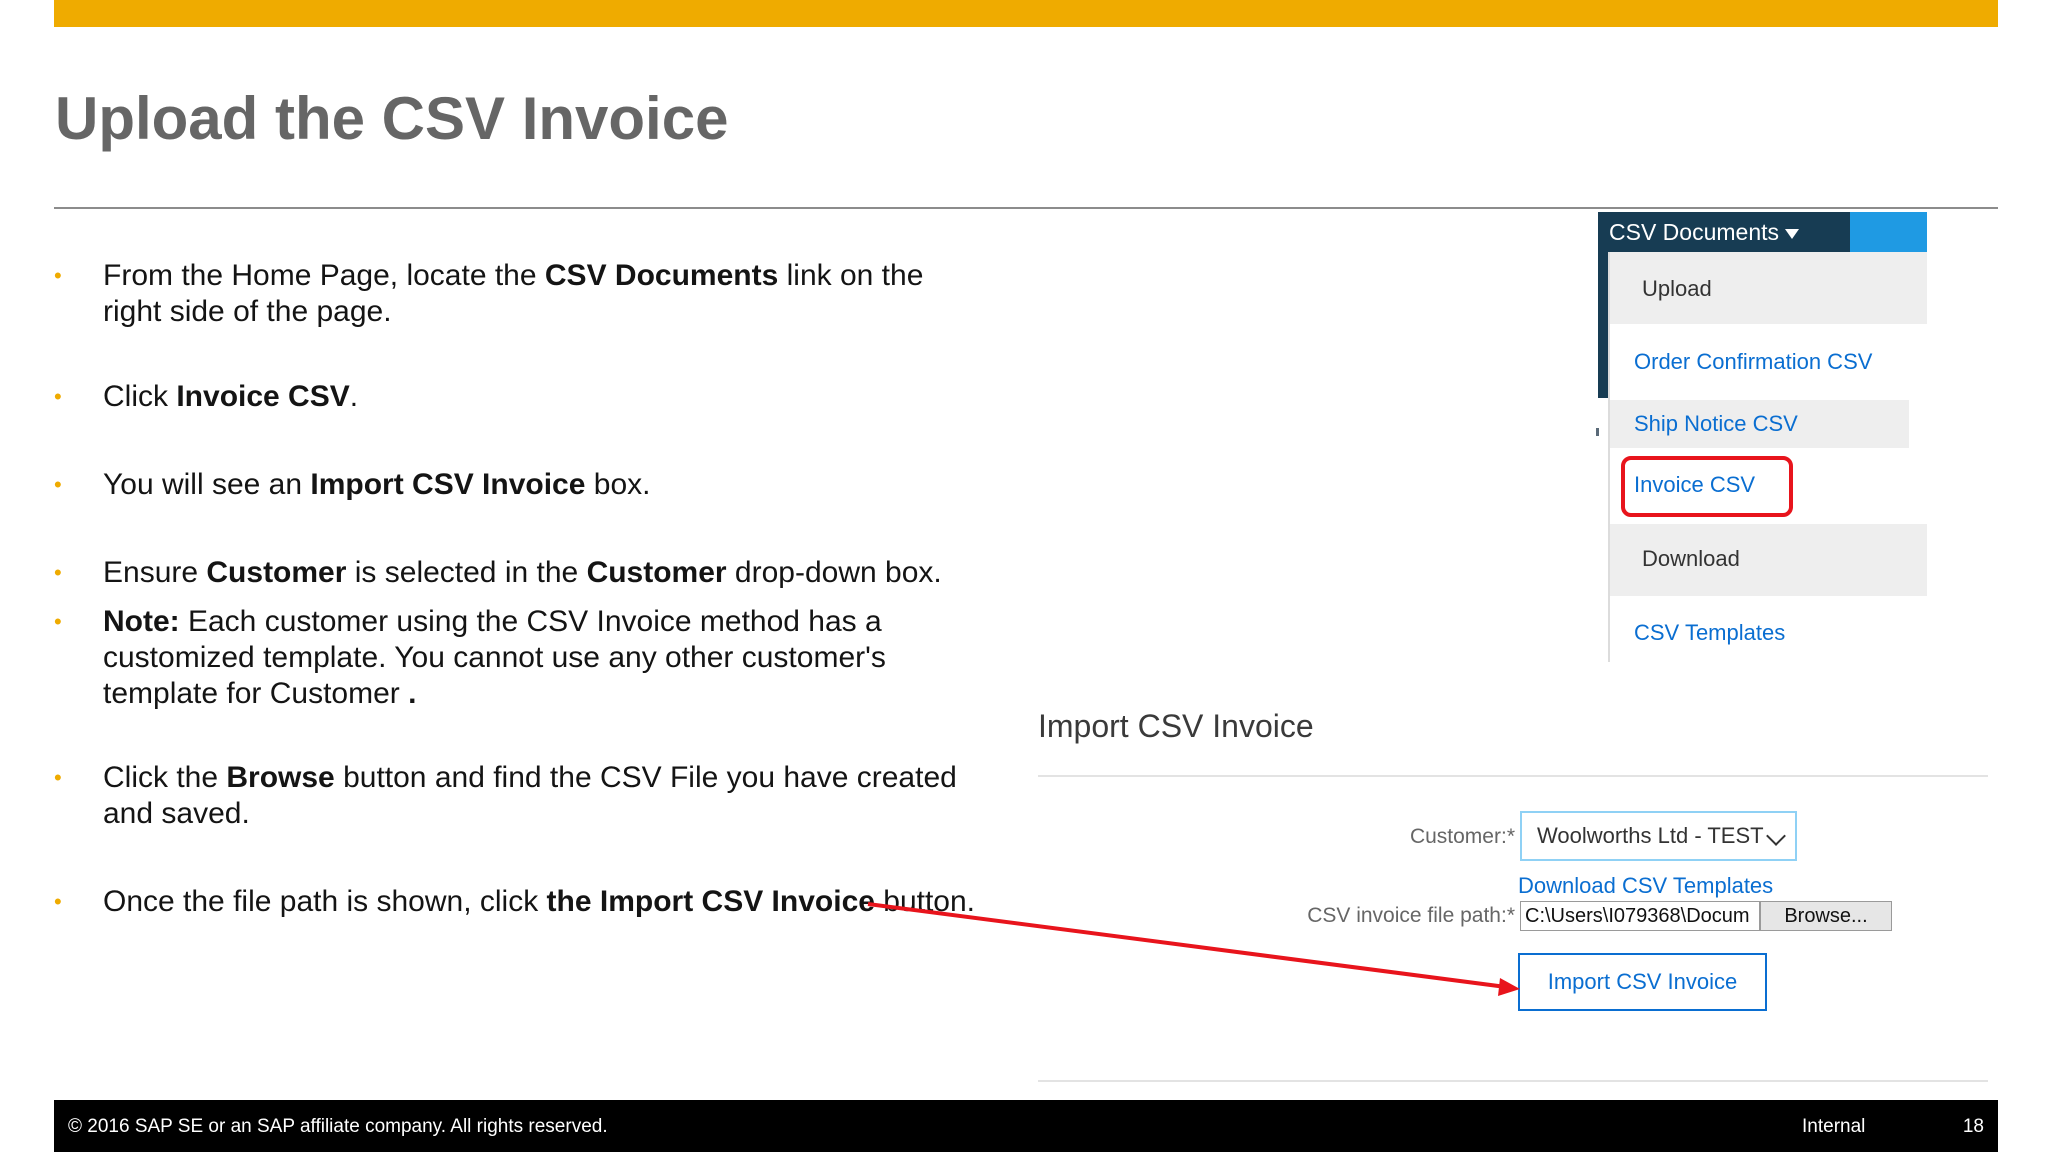 The width and height of the screenshot is (2048, 1152). What do you see at coordinates (1187, 945) in the screenshot?
I see `arrow-line` at bounding box center [1187, 945].